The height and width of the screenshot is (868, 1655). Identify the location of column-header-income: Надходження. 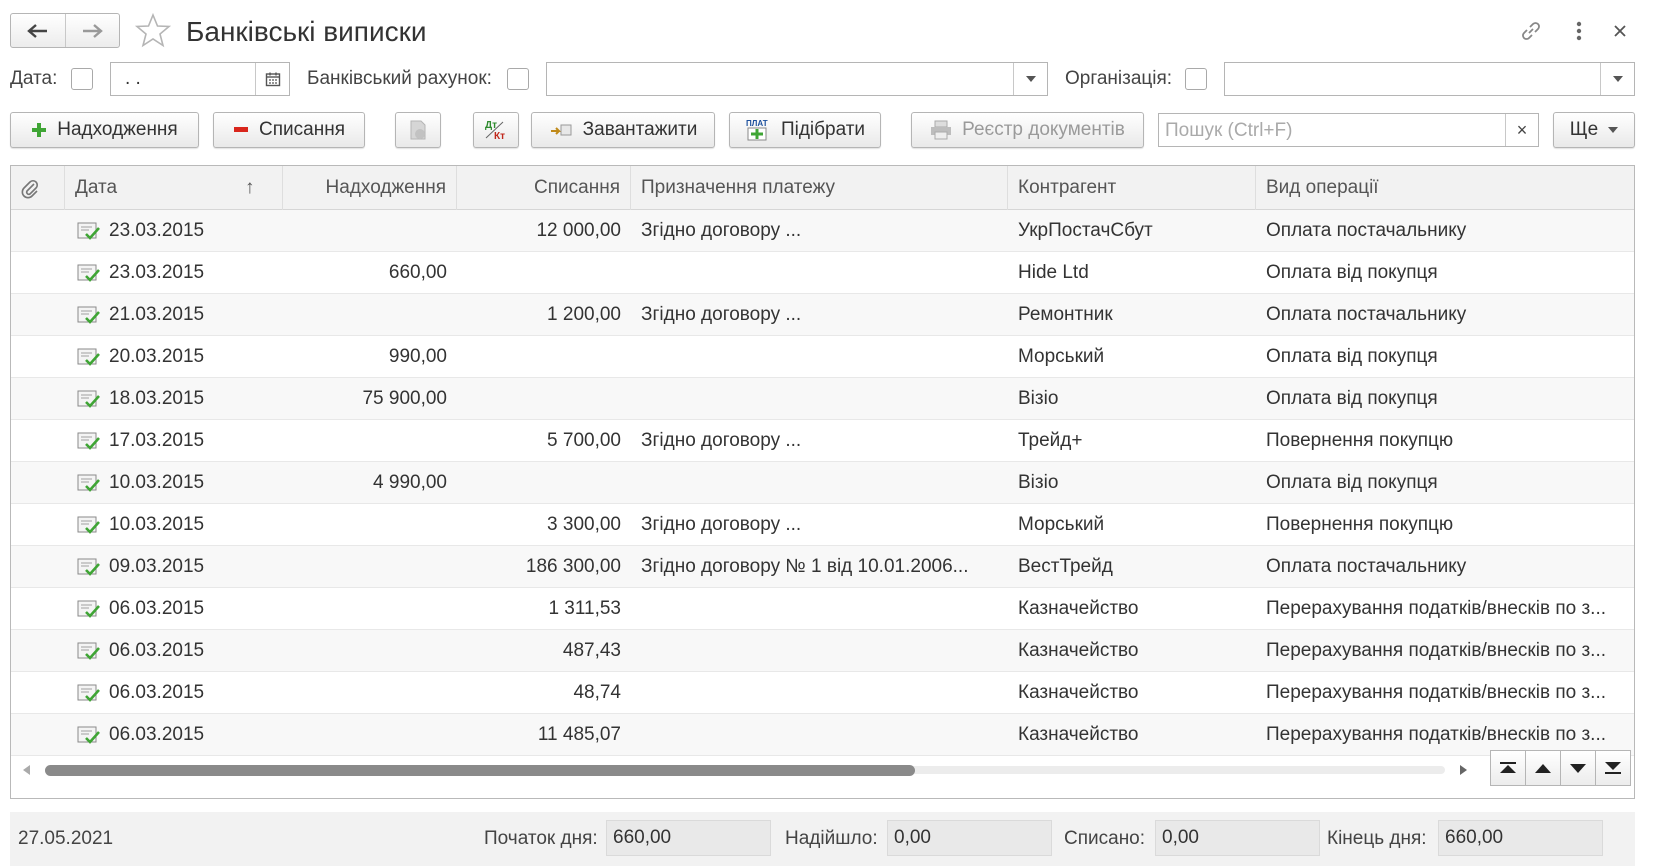
(370, 188).